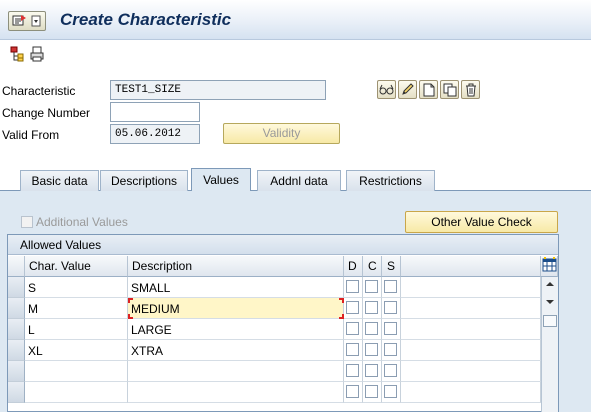 The width and height of the screenshot is (591, 412). I want to click on glasses-icon, so click(386, 89).